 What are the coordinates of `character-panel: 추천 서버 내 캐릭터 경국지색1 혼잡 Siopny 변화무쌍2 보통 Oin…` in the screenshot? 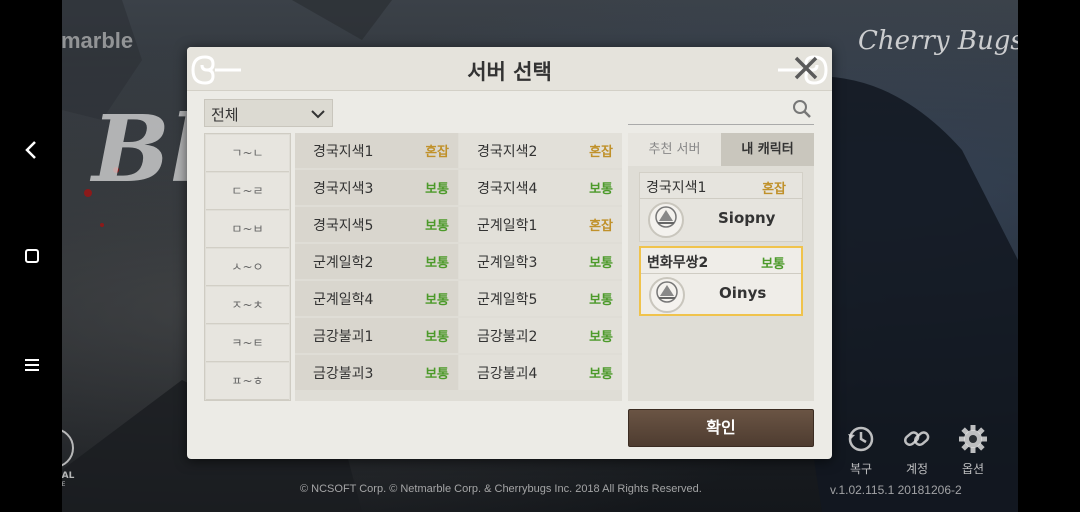 It's located at (721, 267).